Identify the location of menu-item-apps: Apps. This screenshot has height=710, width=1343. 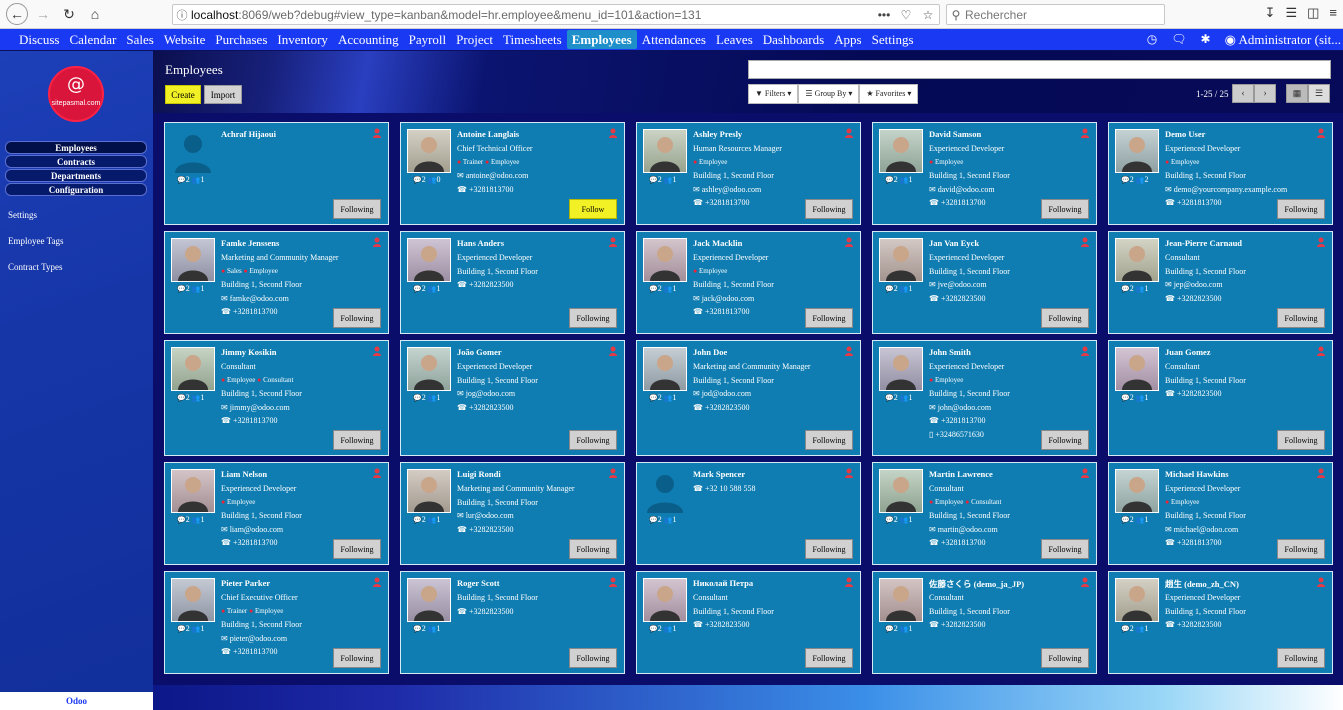
(847, 39).